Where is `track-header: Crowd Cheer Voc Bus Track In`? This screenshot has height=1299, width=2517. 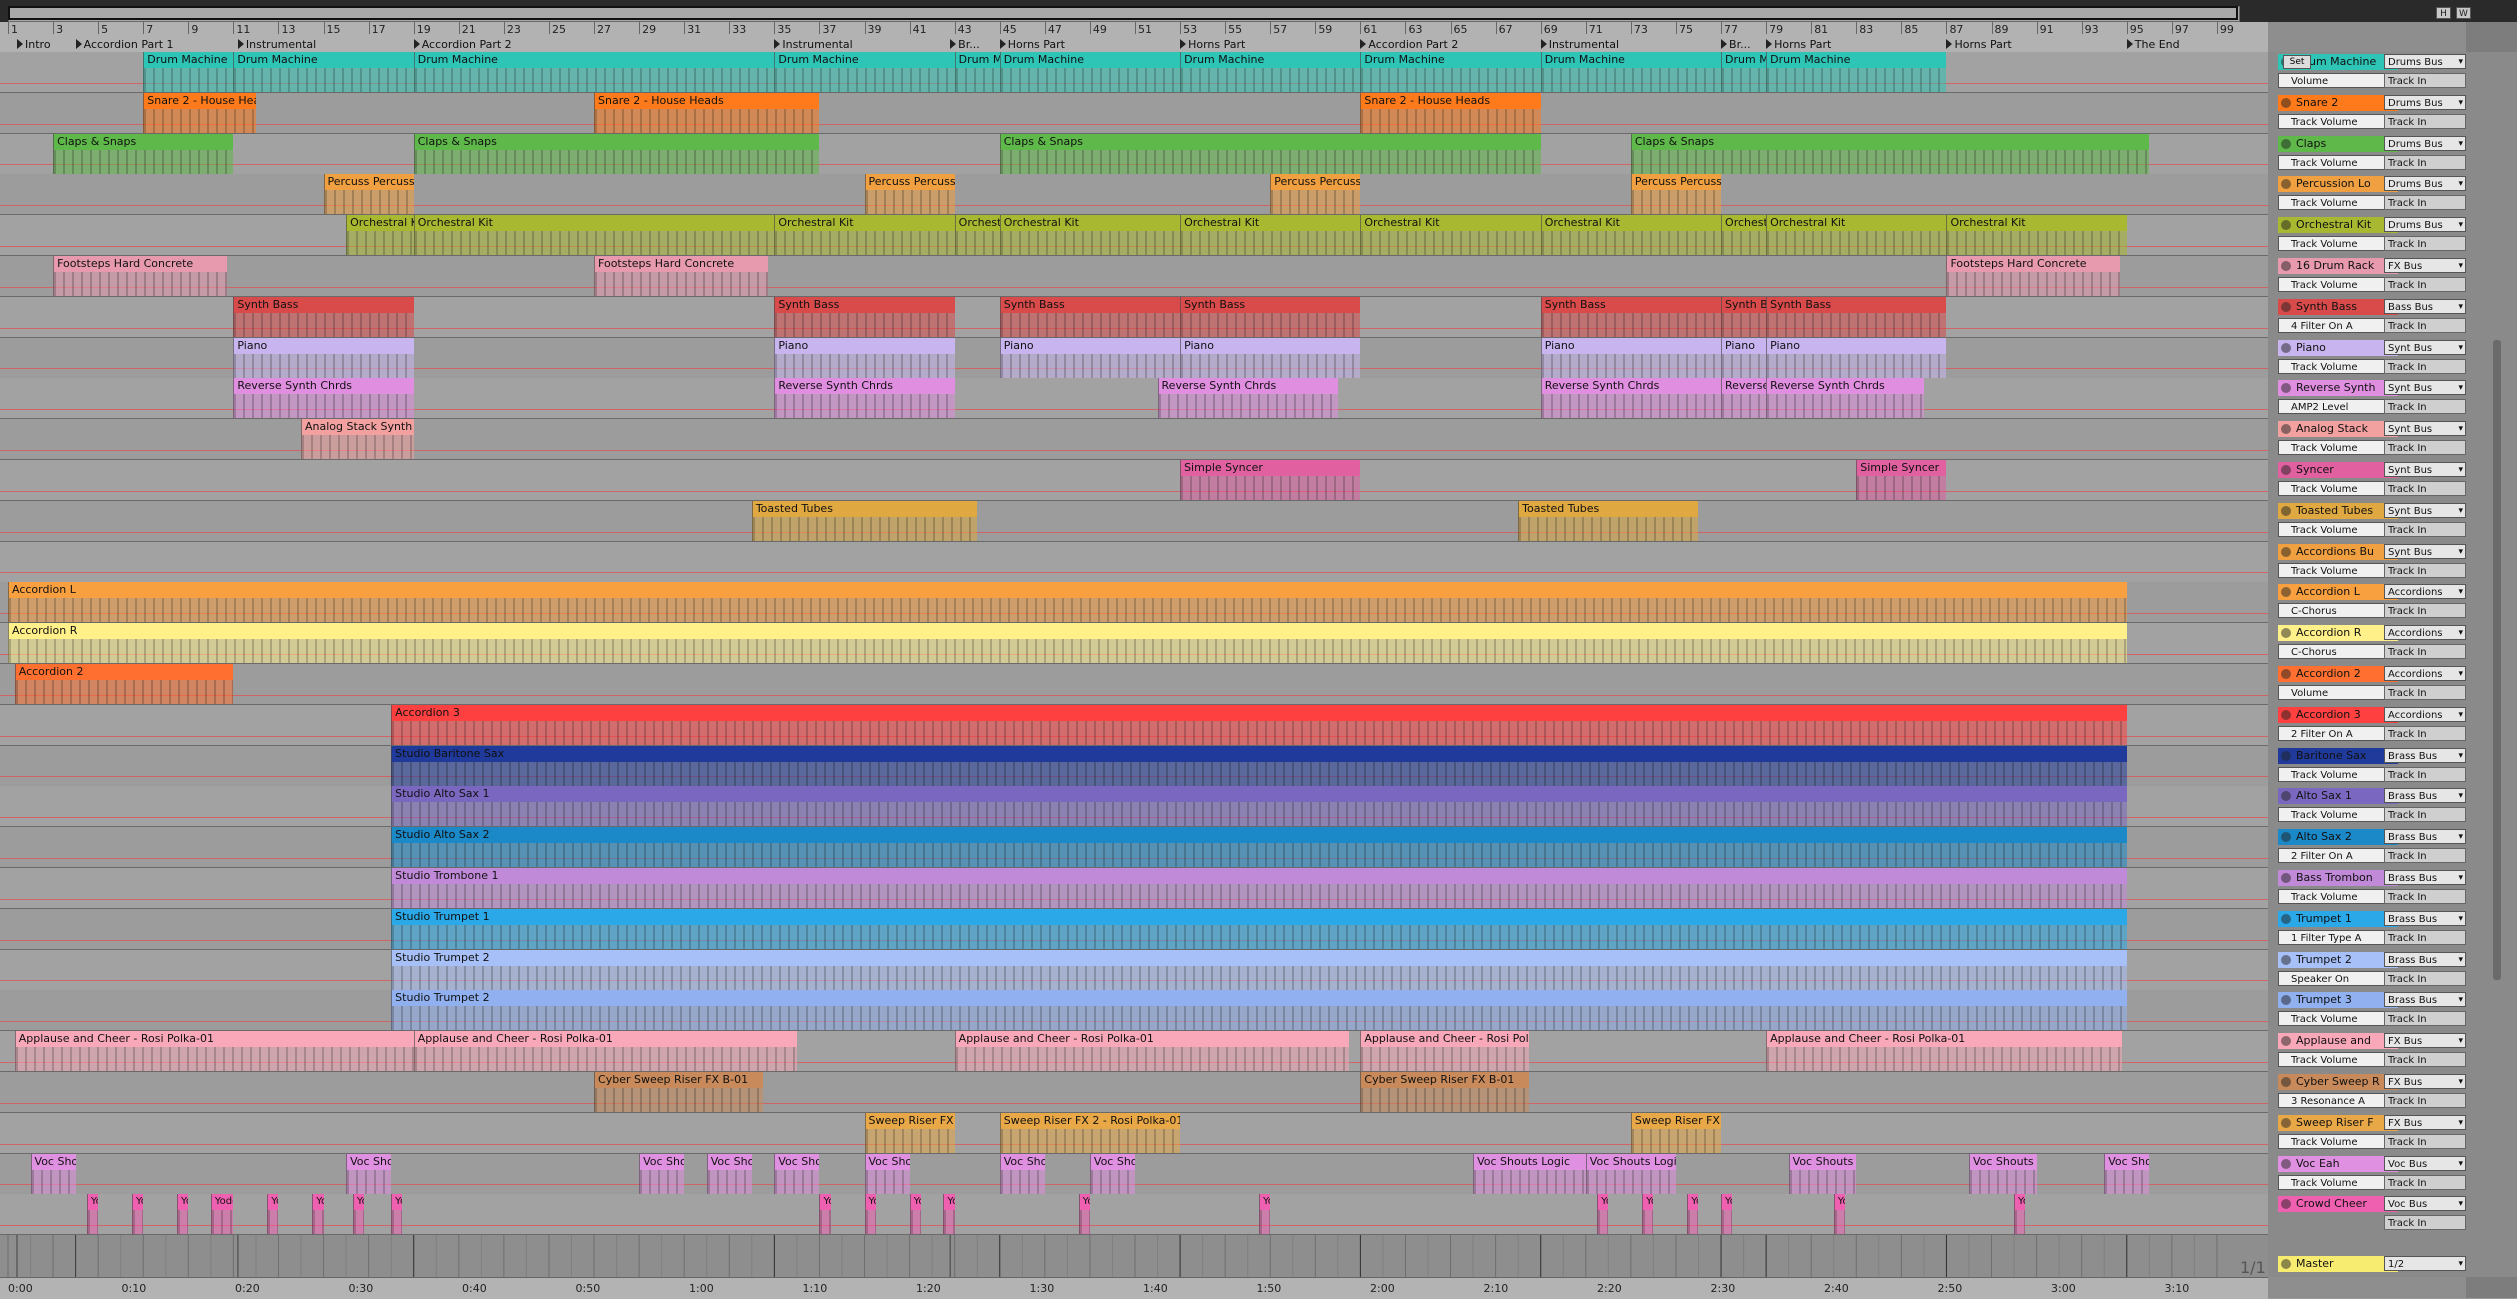 track-header: Crowd Cheer Voc Bus Track In is located at coordinates (2392, 1214).